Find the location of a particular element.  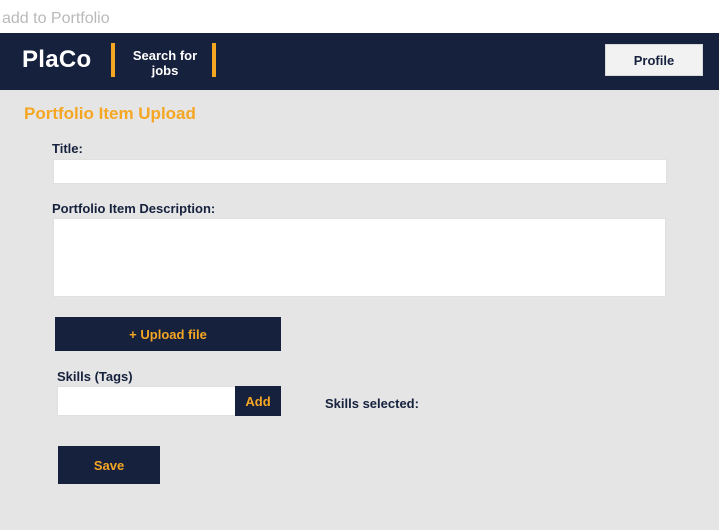

skills-input is located at coordinates (146, 401).